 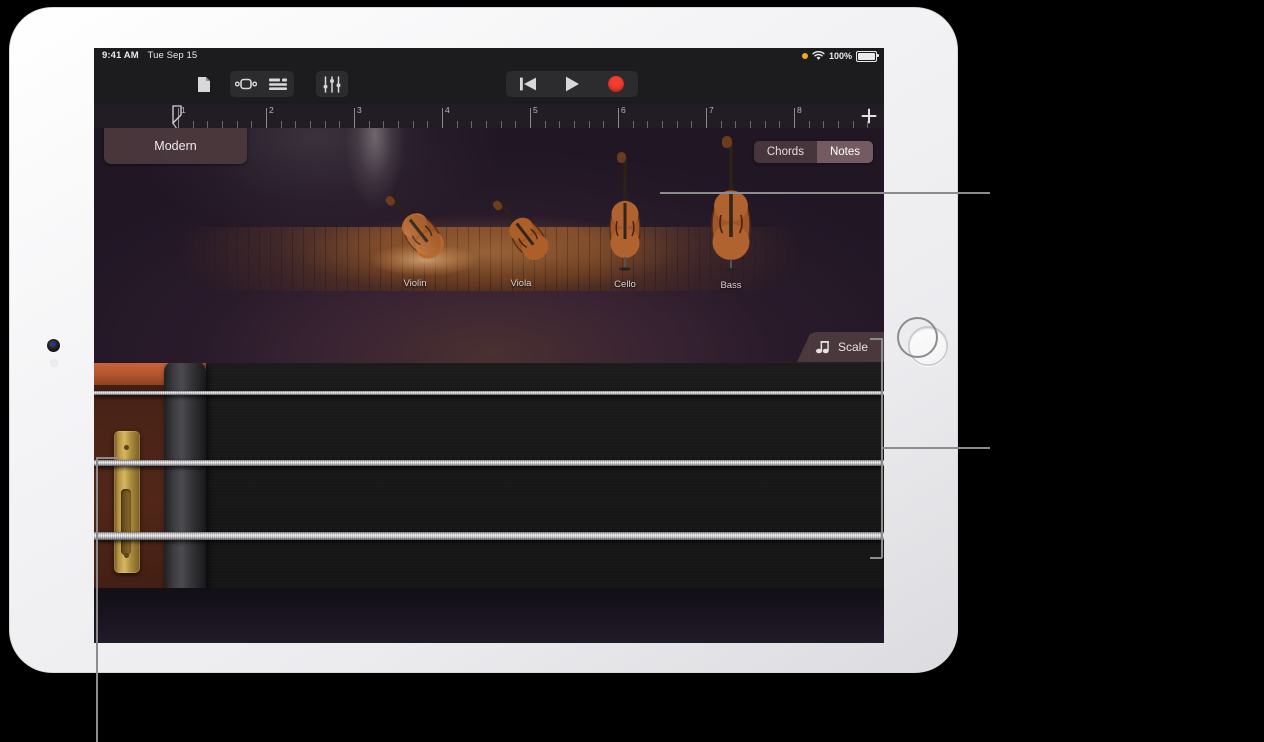 I want to click on violin-icon, so click(x=414, y=227).